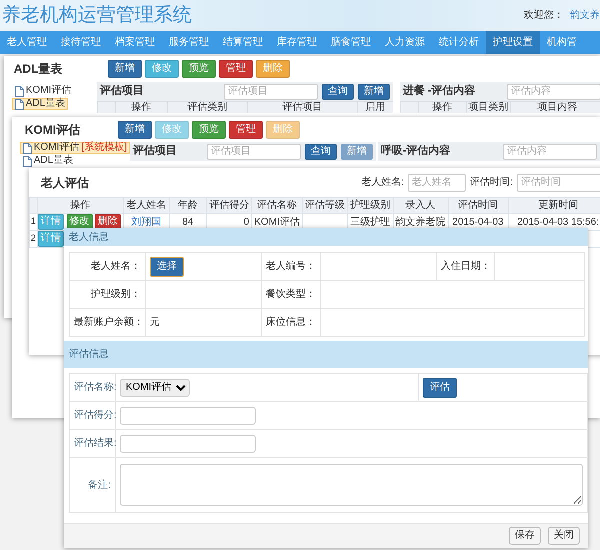 This screenshot has height=550, width=600. Describe the element at coordinates (488, 107) in the screenshot. I see `column-header: 项目类别` at that location.